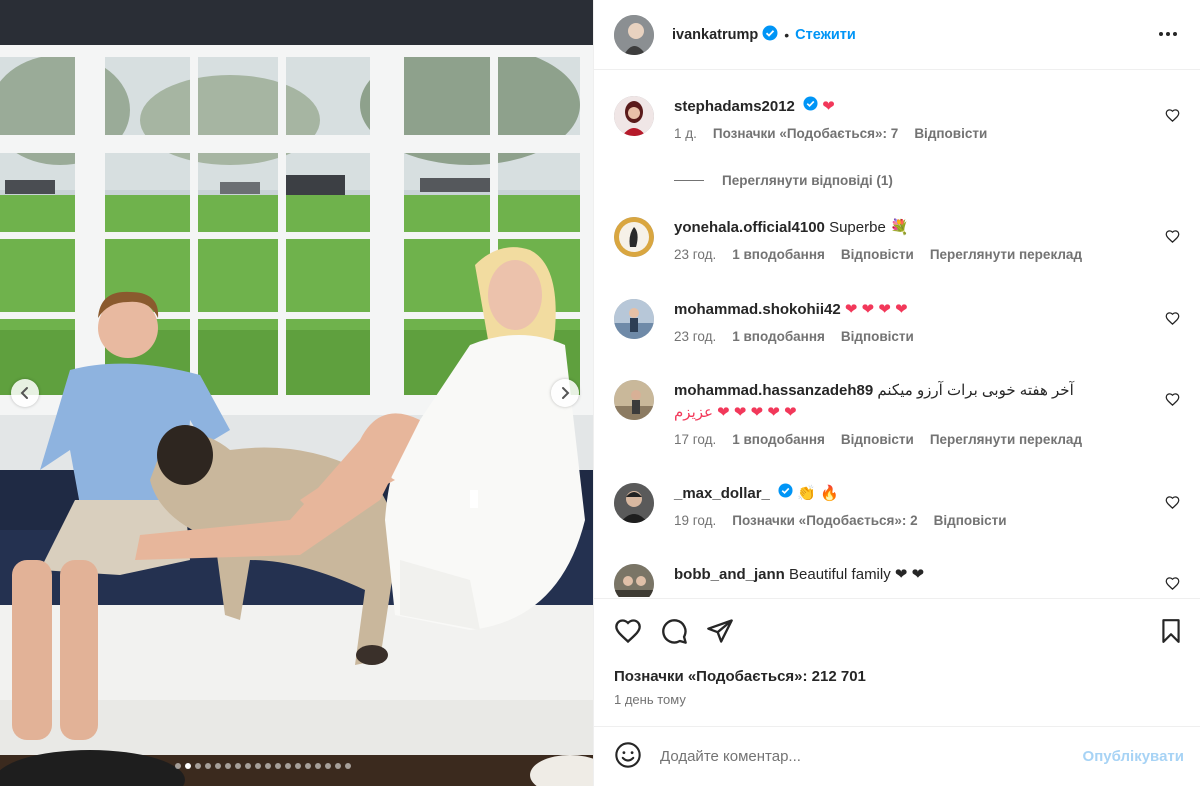 Image resolution: width=1200 pixels, height=786 pixels. I want to click on comment-username: stephadams2012, so click(734, 106).